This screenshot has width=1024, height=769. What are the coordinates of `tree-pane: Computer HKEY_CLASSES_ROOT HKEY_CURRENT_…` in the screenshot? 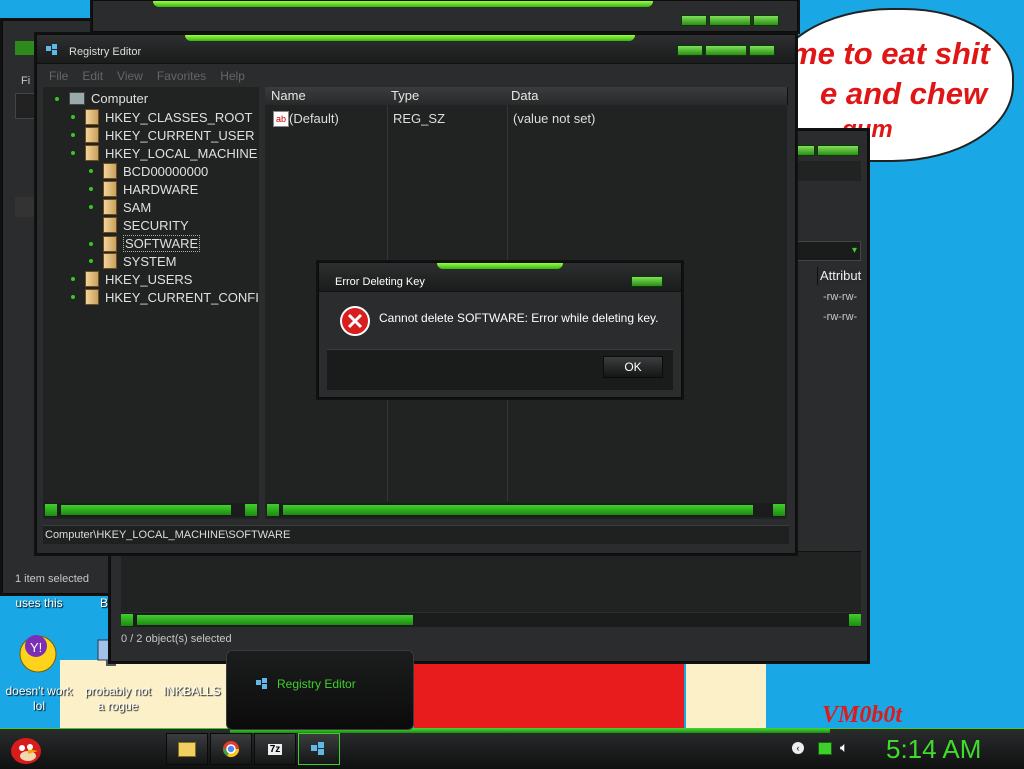 It's located at (151, 303).